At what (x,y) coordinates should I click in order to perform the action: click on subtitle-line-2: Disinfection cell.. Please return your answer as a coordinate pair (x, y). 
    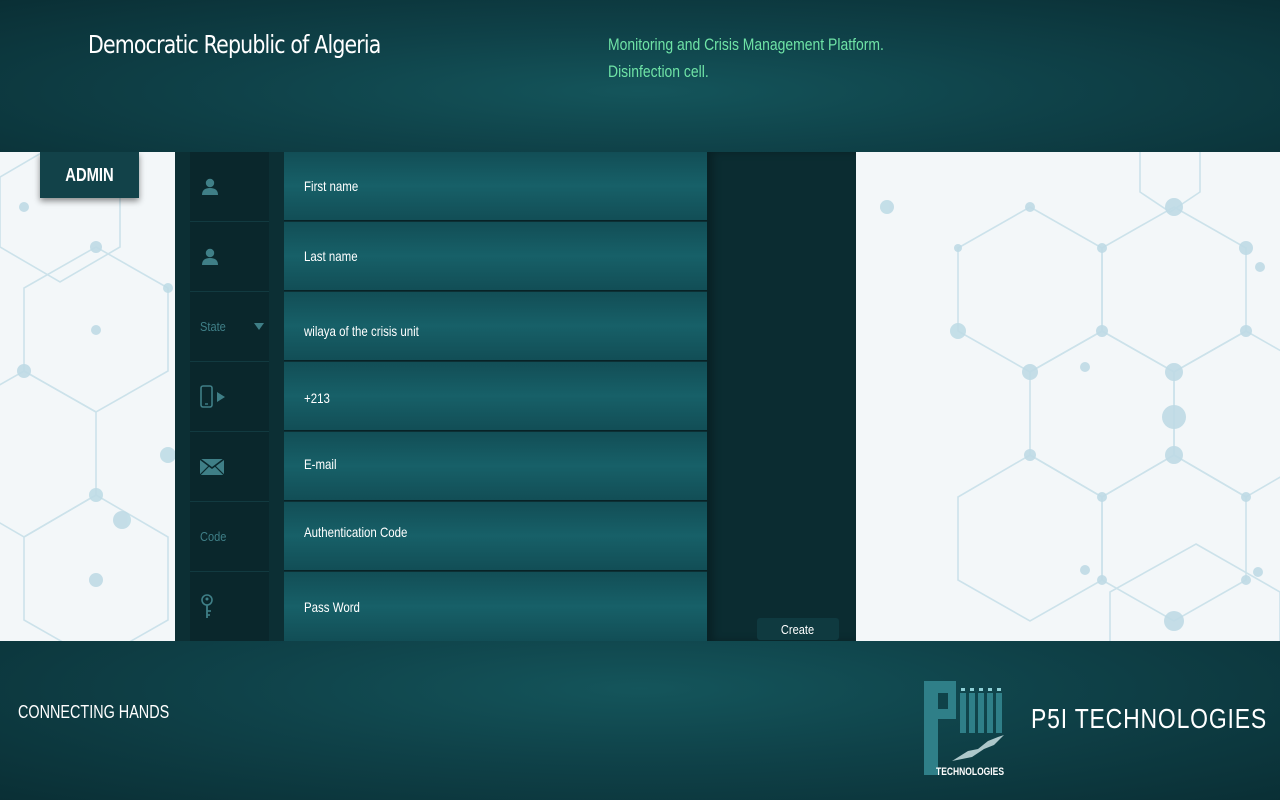
    Looking at the image, I should click on (658, 71).